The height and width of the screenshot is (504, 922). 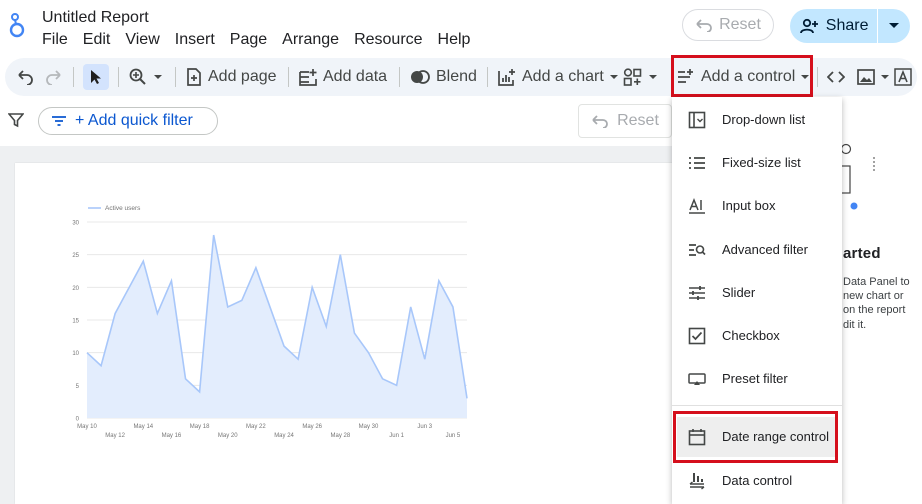 What do you see at coordinates (284, 436) in the screenshot?
I see `x-tick-label: May 24` at bounding box center [284, 436].